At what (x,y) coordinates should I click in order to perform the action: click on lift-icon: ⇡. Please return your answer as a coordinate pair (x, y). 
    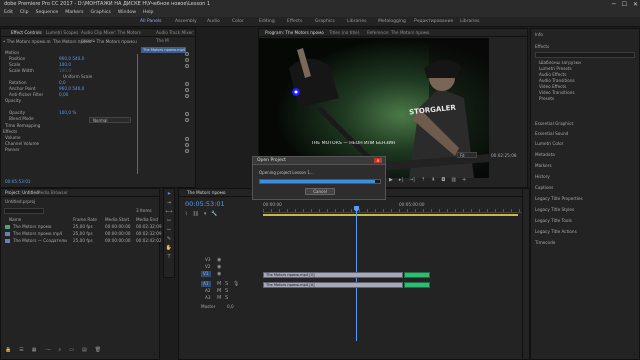
    Looking at the image, I should click on (423, 181).